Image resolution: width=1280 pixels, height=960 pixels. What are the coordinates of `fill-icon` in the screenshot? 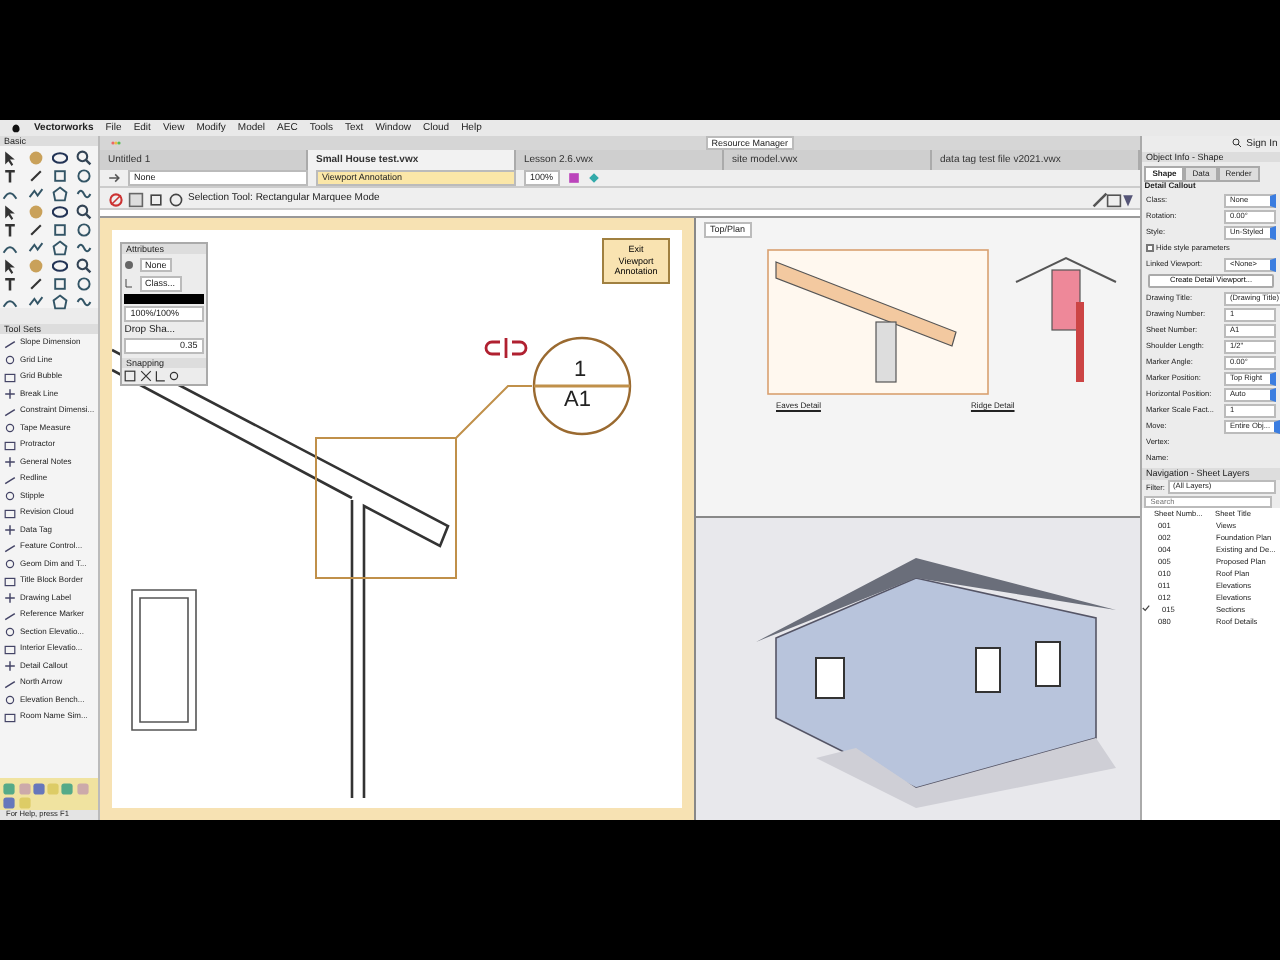 It's located at (130, 265).